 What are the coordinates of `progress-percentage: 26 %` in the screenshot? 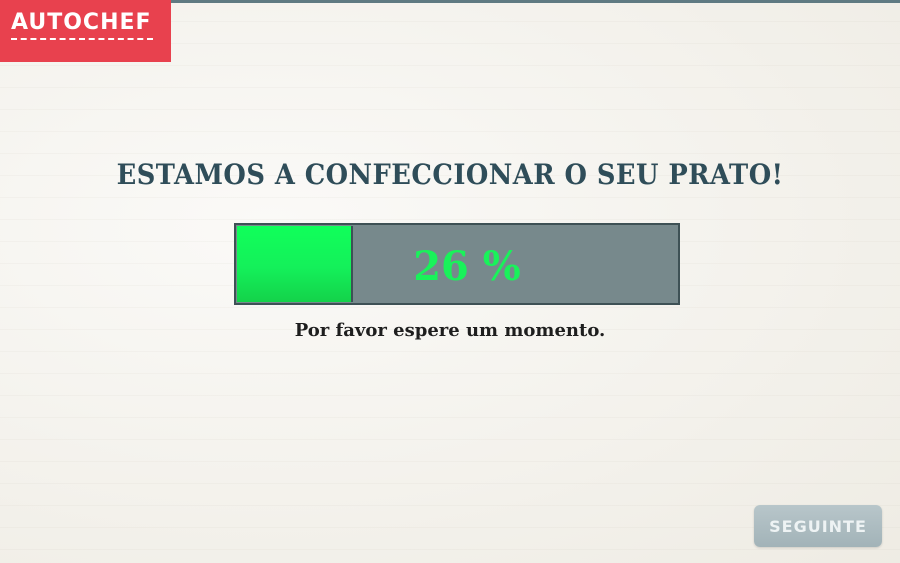 It's located at (467, 266).